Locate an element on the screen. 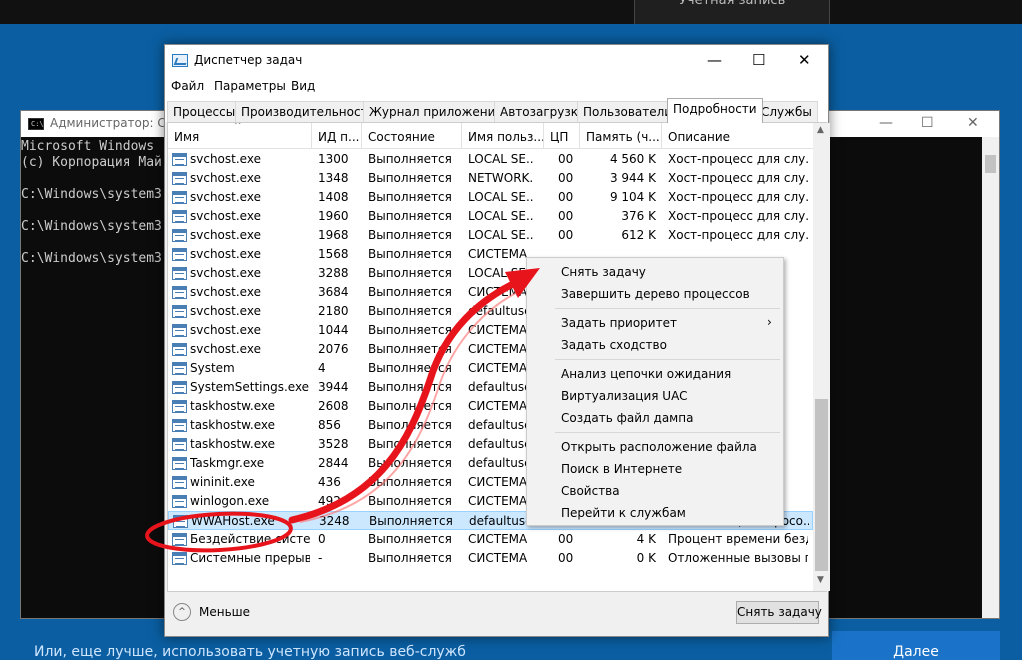 This screenshot has width=1022, height=660. console-close-icon: ✕ is located at coordinates (973, 123).